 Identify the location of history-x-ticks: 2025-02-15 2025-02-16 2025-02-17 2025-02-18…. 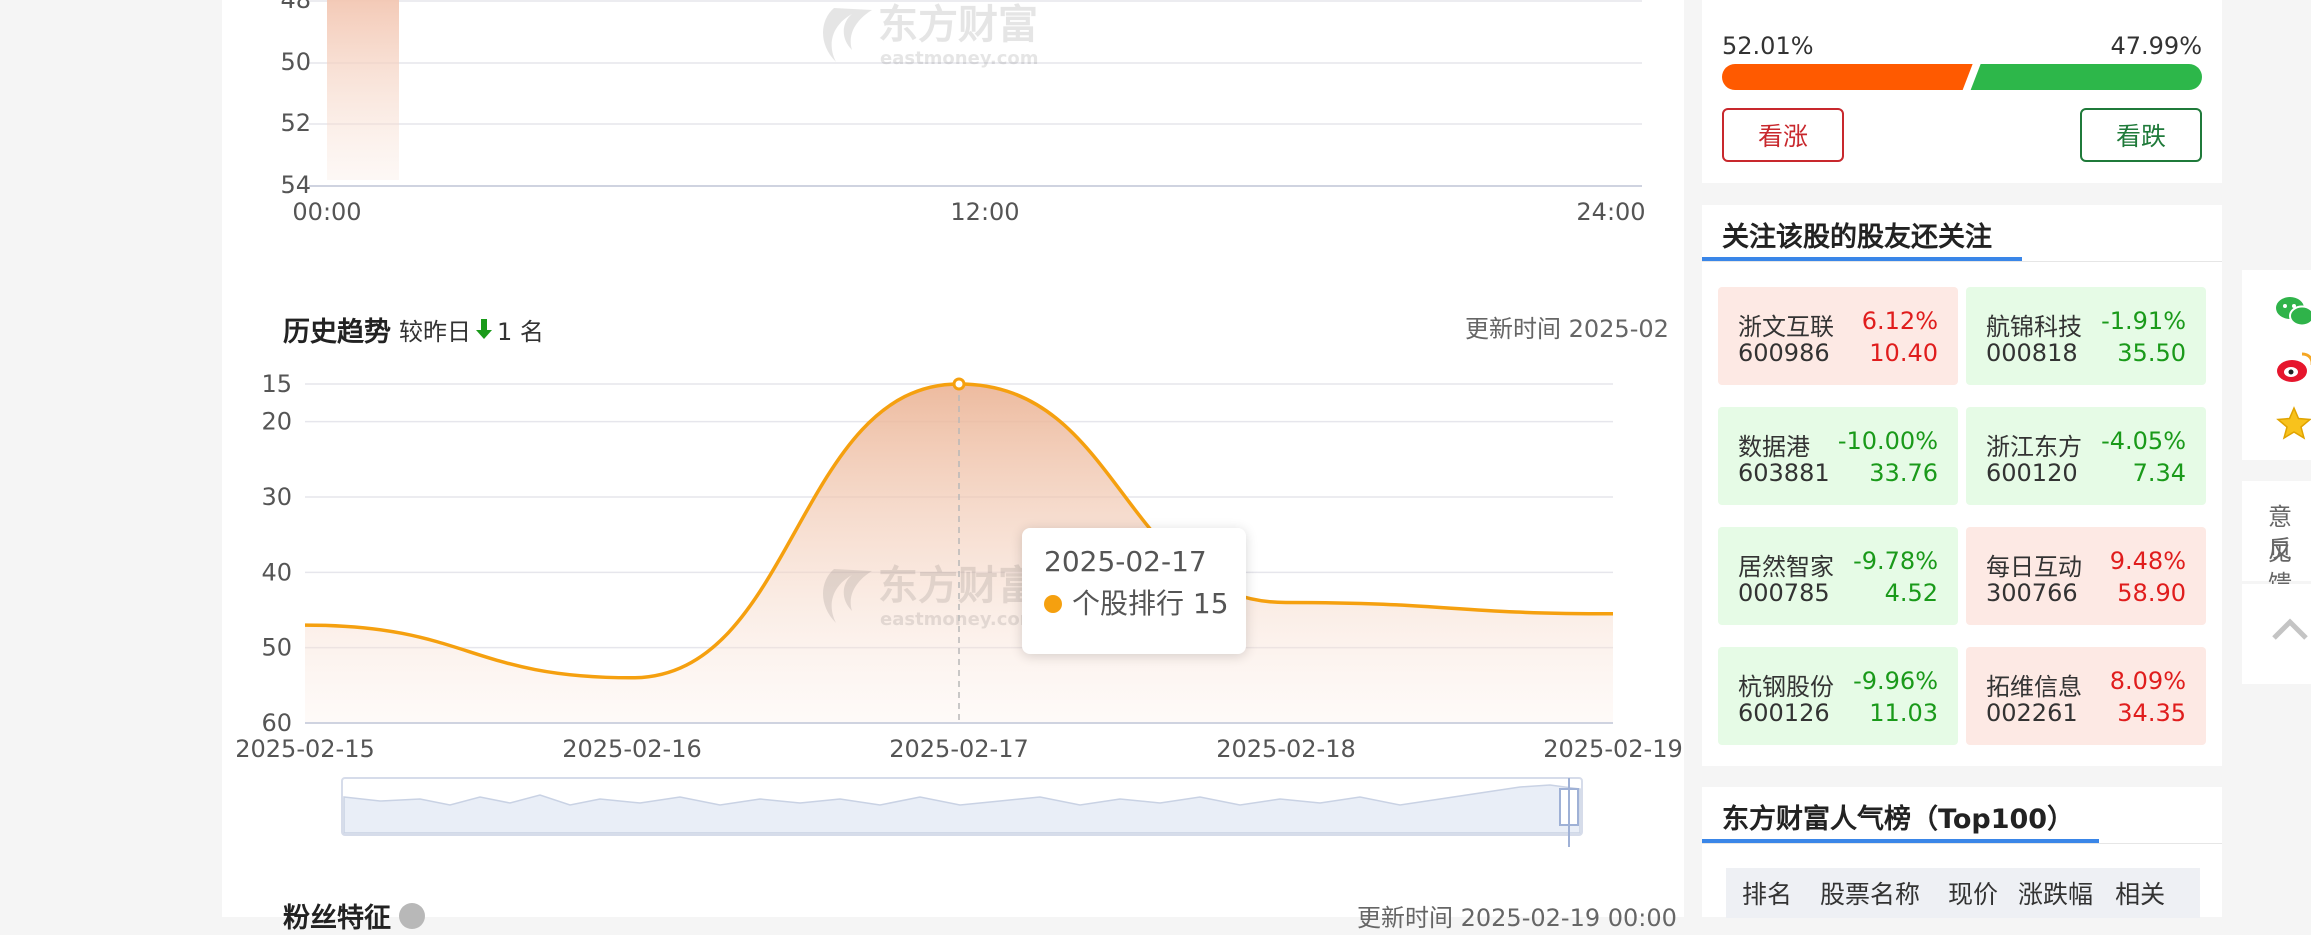
(958, 749).